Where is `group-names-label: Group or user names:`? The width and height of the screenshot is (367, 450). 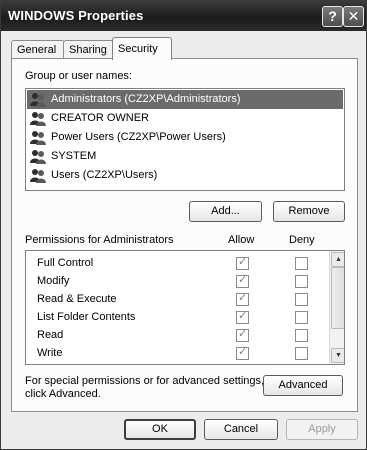
group-names-label: Group or user names: is located at coordinates (78, 76).